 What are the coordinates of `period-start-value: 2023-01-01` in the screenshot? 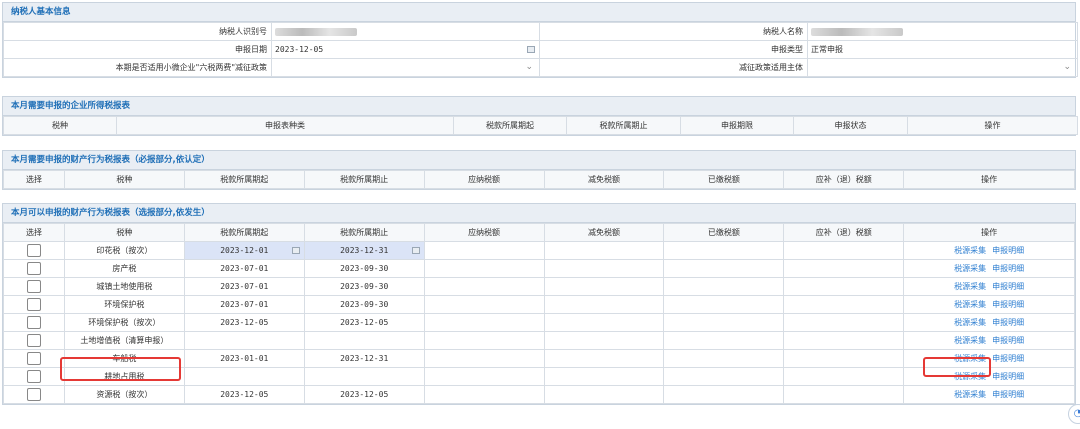 It's located at (244, 358).